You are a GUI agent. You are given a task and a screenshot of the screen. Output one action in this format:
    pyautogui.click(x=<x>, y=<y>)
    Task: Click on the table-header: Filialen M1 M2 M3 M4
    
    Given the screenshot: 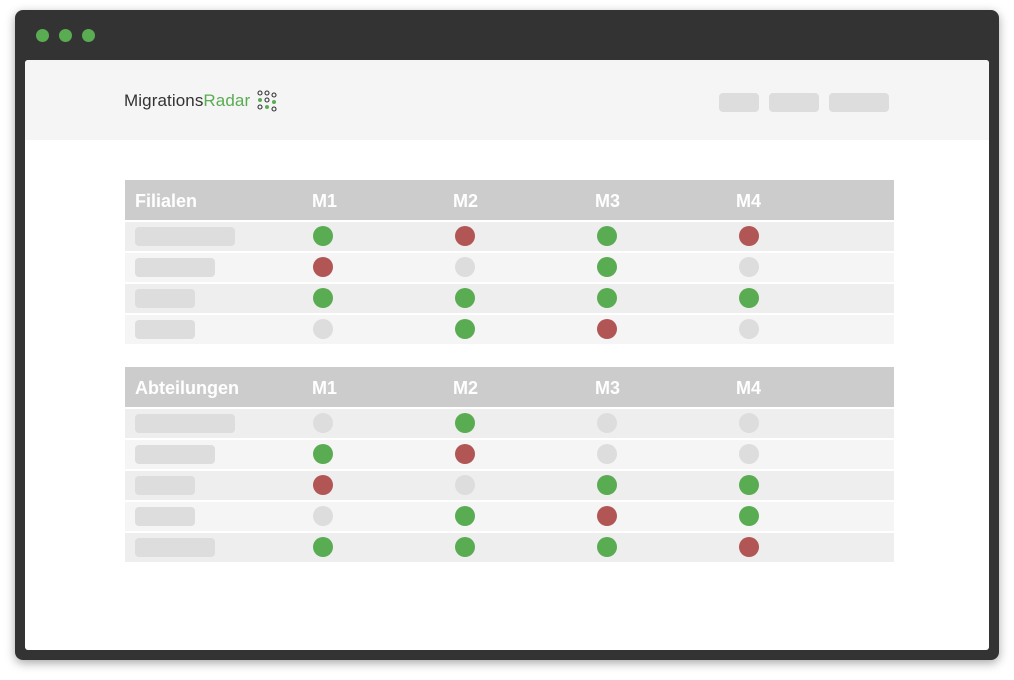 What is the action you would take?
    pyautogui.click(x=509, y=200)
    